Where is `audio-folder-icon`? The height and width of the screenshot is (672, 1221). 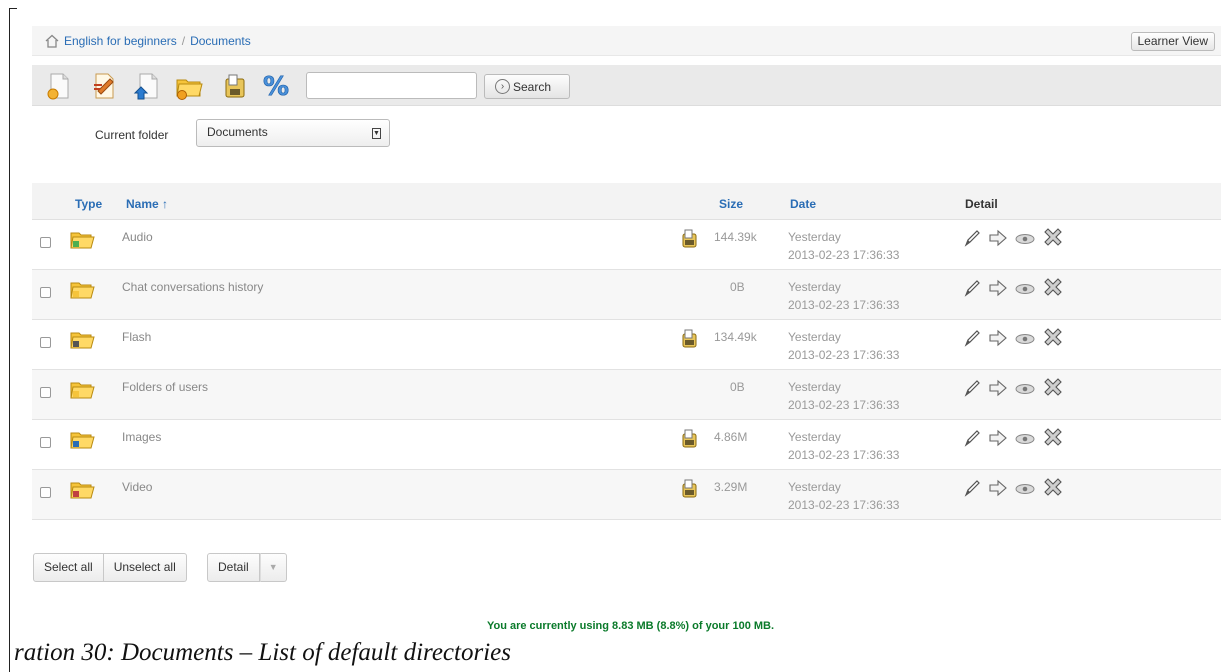
audio-folder-icon is located at coordinates (82, 239).